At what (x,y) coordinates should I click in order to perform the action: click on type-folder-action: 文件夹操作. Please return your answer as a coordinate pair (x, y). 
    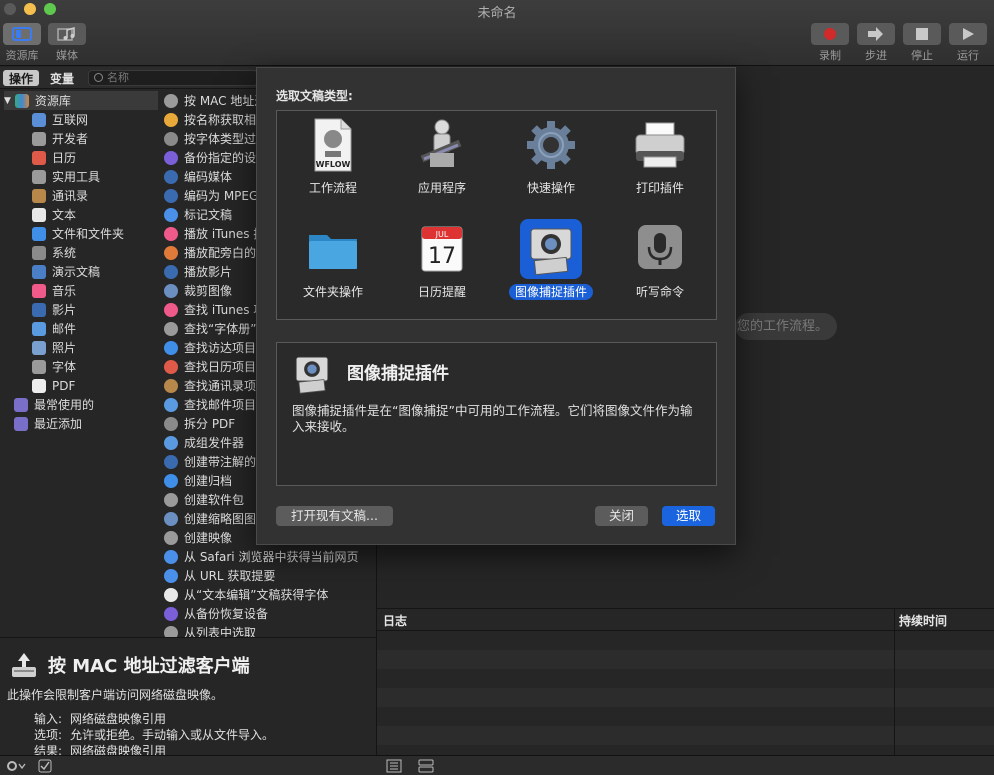
    Looking at the image, I should click on (333, 267).